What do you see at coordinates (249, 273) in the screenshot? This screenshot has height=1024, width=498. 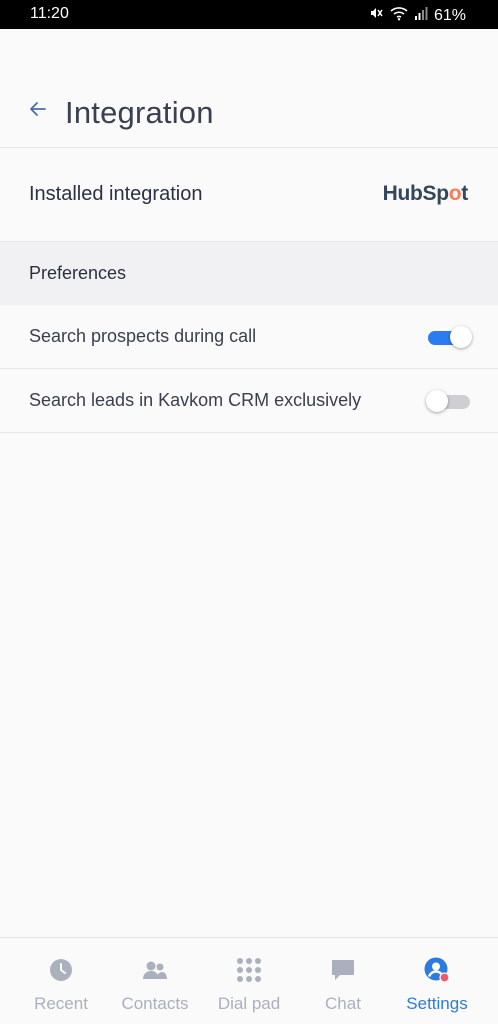 I see `preferences-section-header: Preferences` at bounding box center [249, 273].